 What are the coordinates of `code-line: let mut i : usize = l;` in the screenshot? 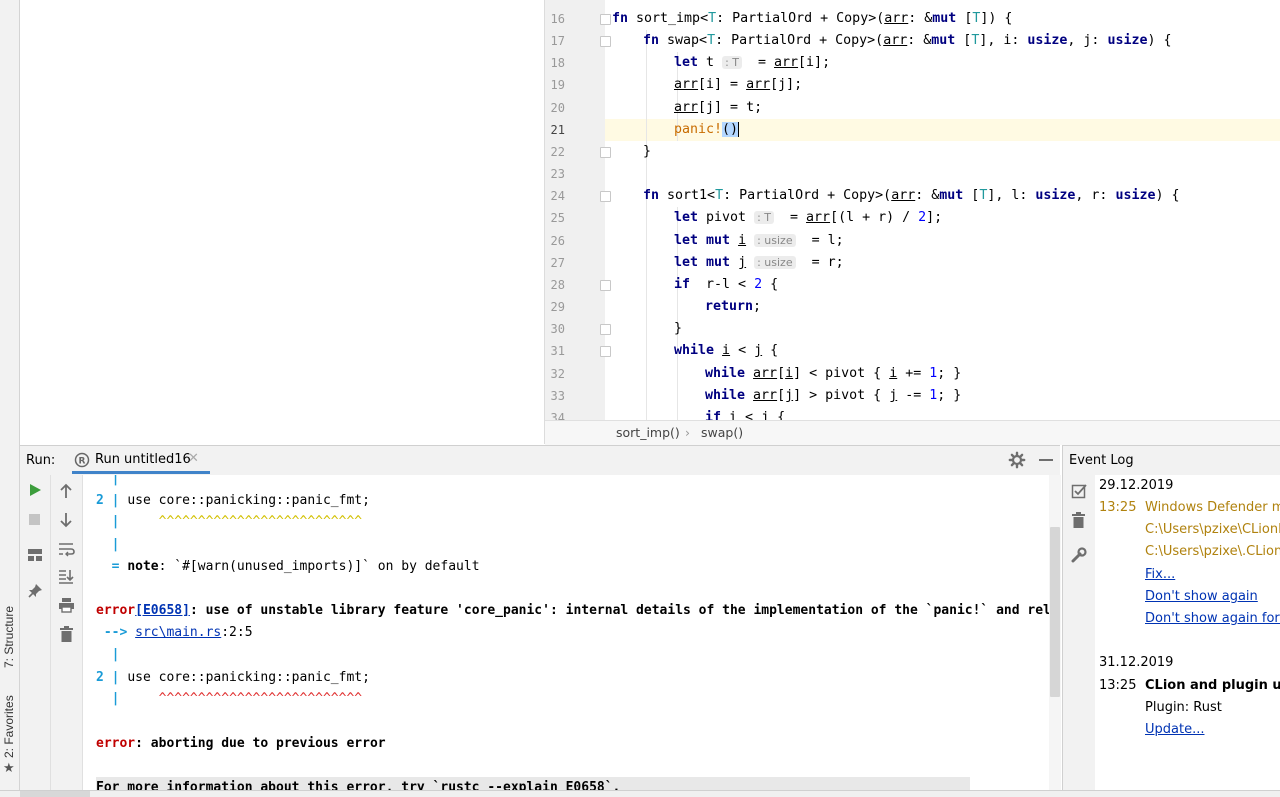 It's located at (759, 241).